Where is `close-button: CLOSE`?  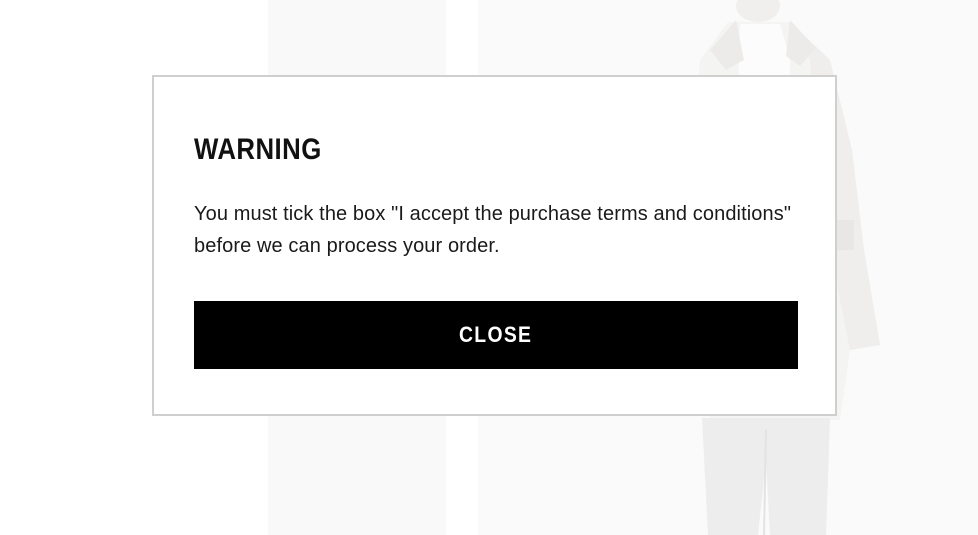
close-button: CLOSE is located at coordinates (496, 335).